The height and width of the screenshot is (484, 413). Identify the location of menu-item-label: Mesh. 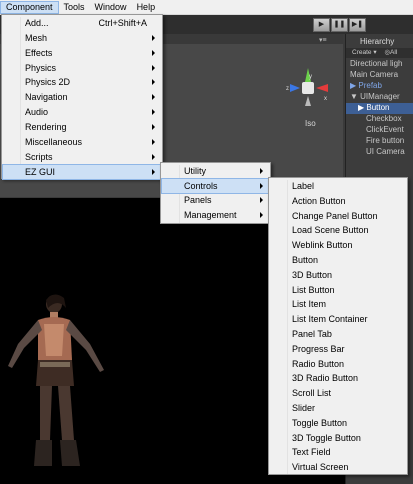
(36, 37).